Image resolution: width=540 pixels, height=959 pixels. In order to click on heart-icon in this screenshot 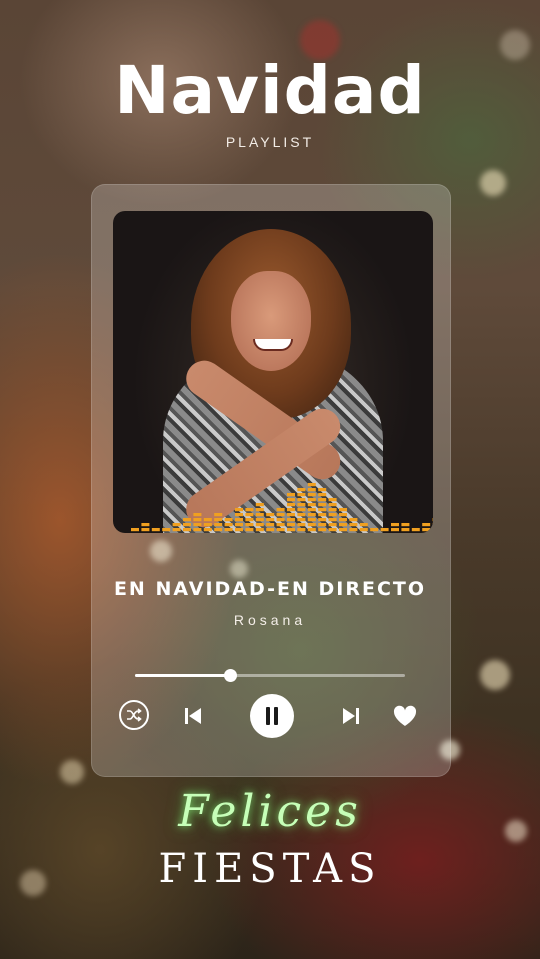, I will do `click(405, 715)`.